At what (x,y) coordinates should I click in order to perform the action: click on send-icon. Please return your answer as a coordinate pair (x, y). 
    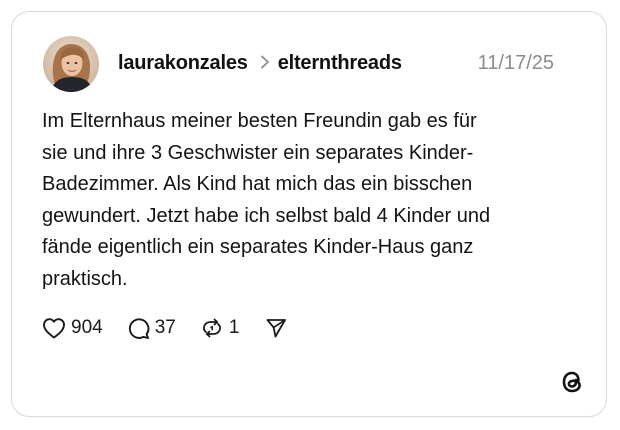
    Looking at the image, I should click on (276, 328).